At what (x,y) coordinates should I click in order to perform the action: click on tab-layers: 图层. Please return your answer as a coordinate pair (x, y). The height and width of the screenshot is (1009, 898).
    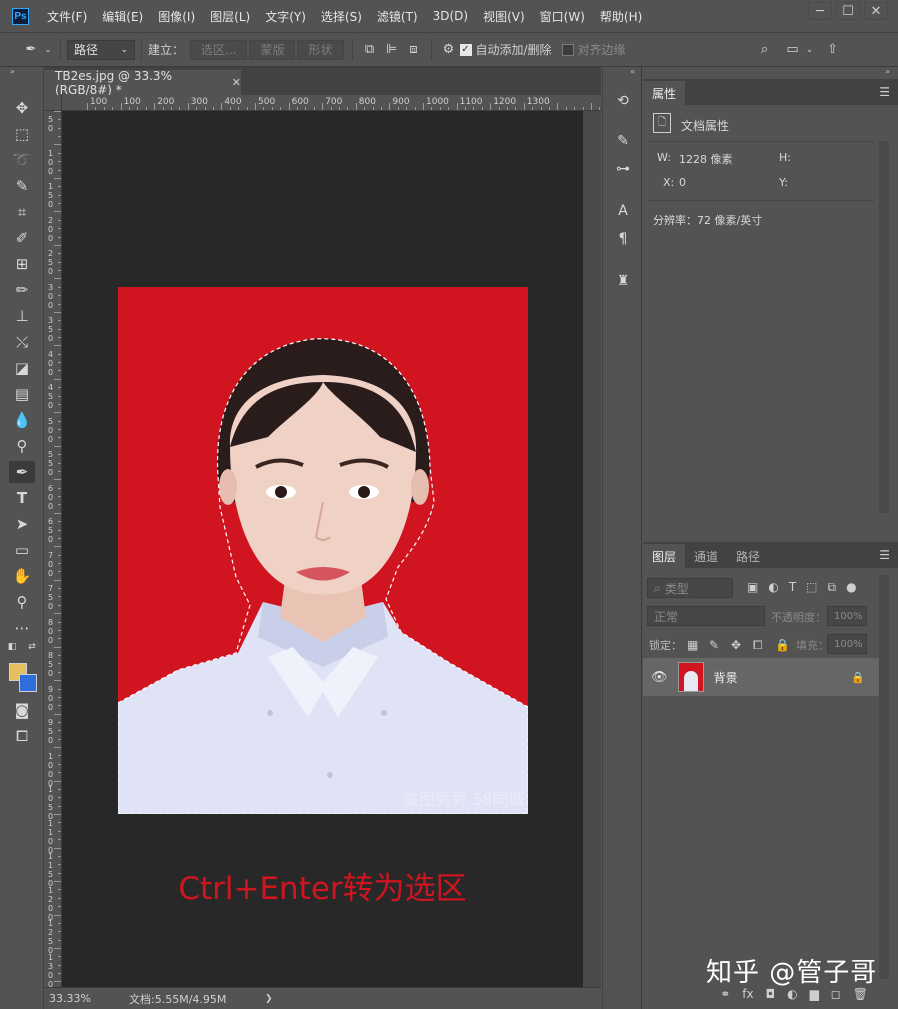
    Looking at the image, I should click on (664, 556).